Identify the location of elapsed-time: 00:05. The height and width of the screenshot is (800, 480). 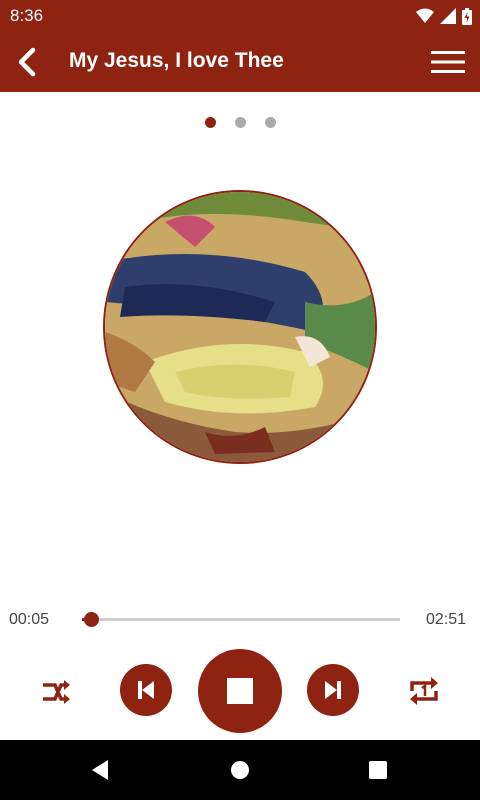
(29, 619).